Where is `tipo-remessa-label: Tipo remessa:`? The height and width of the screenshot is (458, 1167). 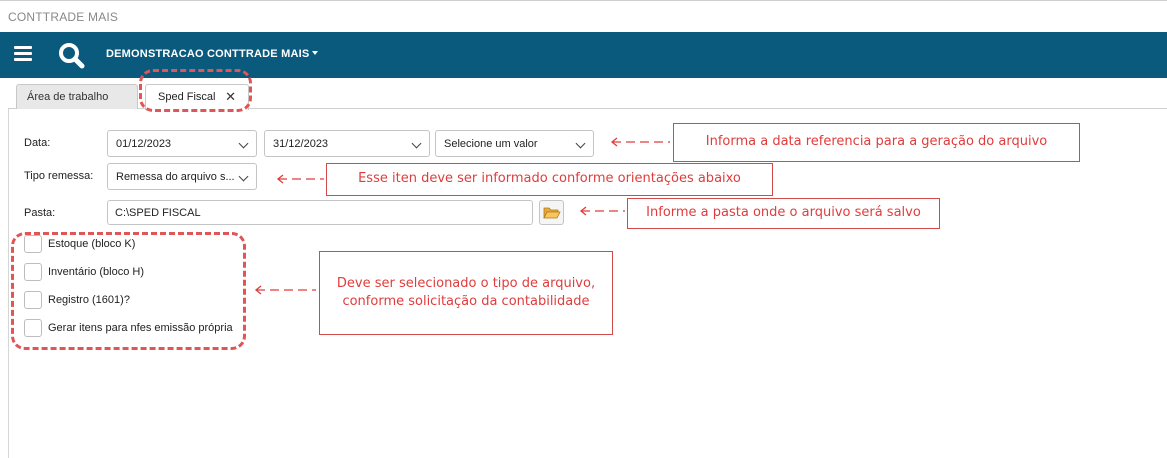 tipo-remessa-label: Tipo remessa: is located at coordinates (59, 176).